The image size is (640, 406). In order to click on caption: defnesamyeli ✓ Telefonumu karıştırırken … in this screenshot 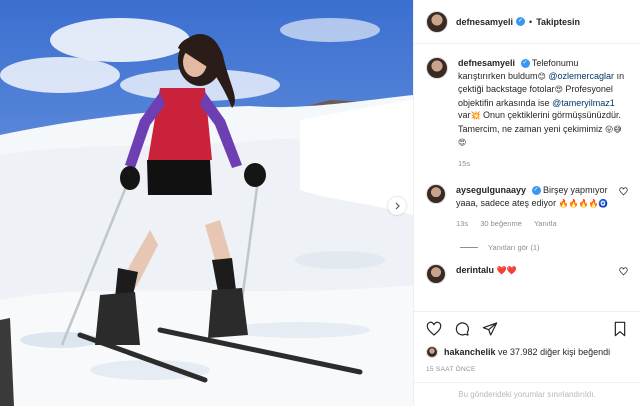, I will do `click(527, 113)`.